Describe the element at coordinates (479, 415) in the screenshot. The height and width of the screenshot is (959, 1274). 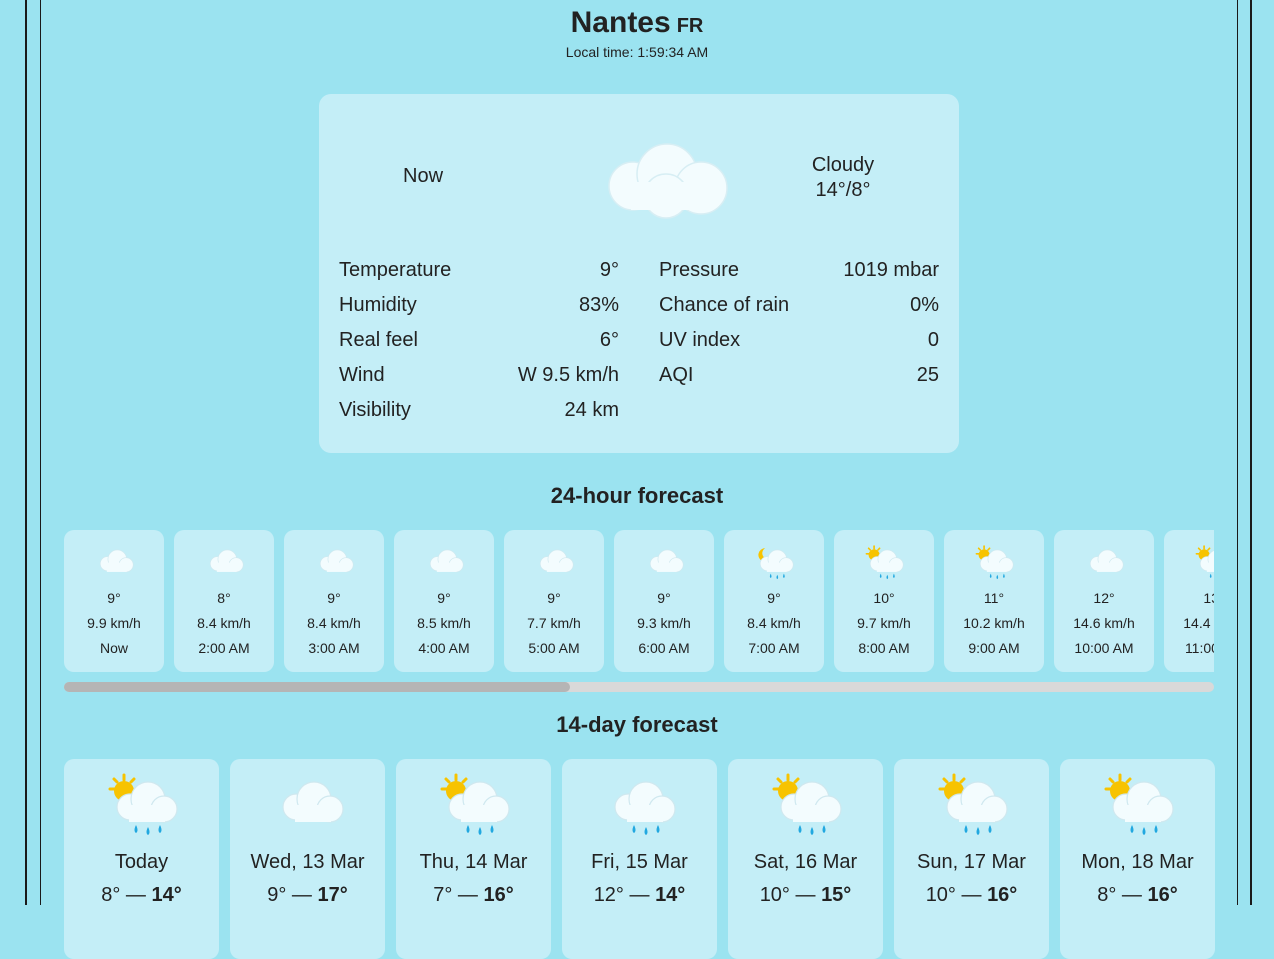
I see `stat-row-visibility: Visibility 24 km` at that location.